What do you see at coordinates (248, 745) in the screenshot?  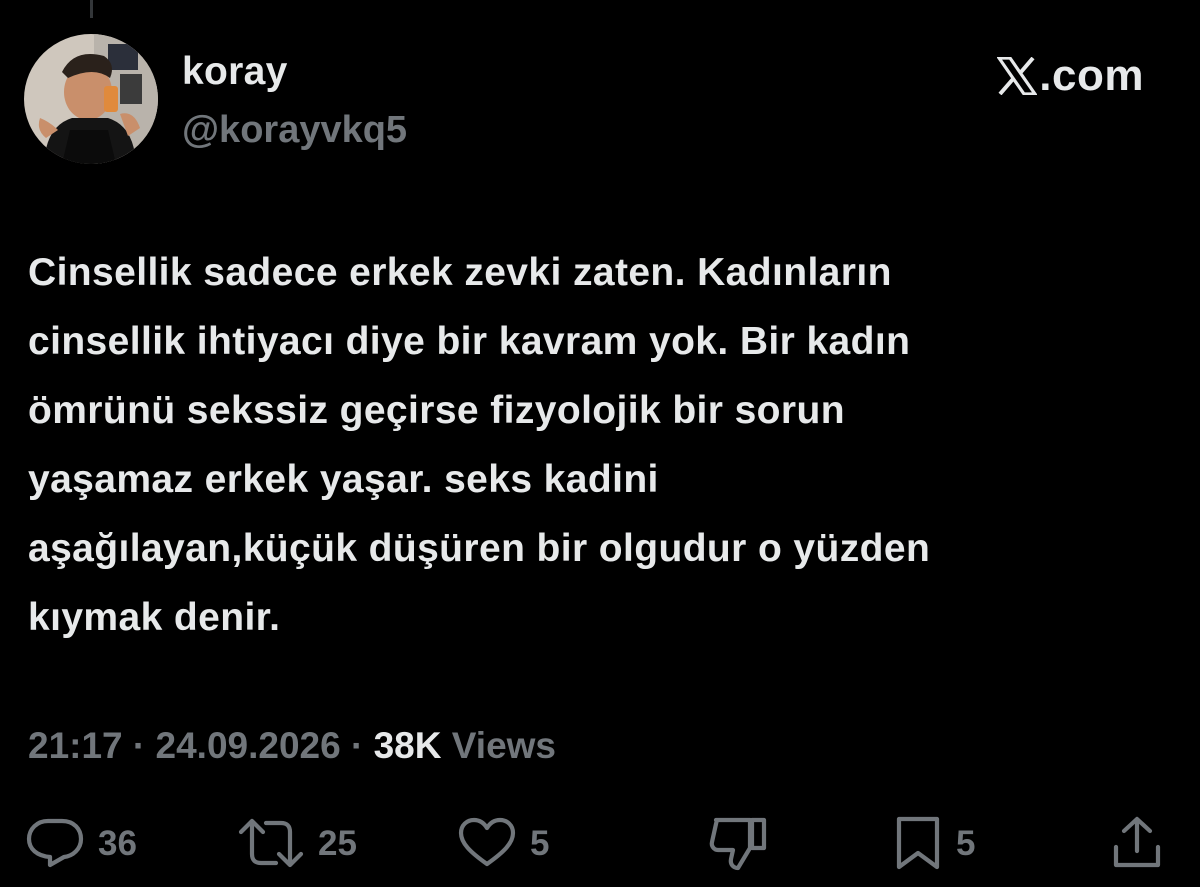 I see `tweet-date: 24.09.2026` at bounding box center [248, 745].